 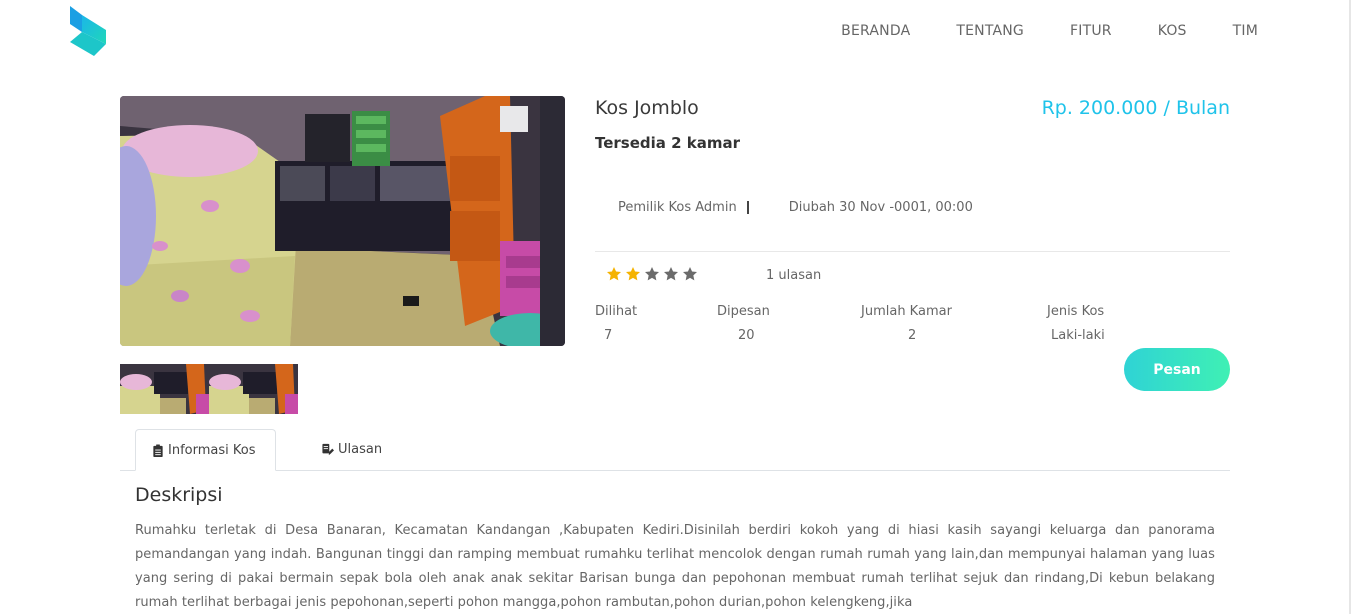 What do you see at coordinates (1049, 31) in the screenshot?
I see `main-nav: BERANDA TENTANG FITUR KOS TIM` at bounding box center [1049, 31].